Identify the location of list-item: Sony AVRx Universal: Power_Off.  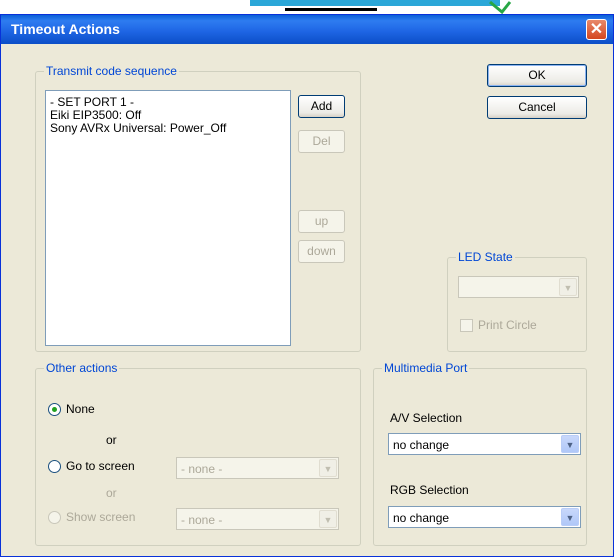
(138, 128).